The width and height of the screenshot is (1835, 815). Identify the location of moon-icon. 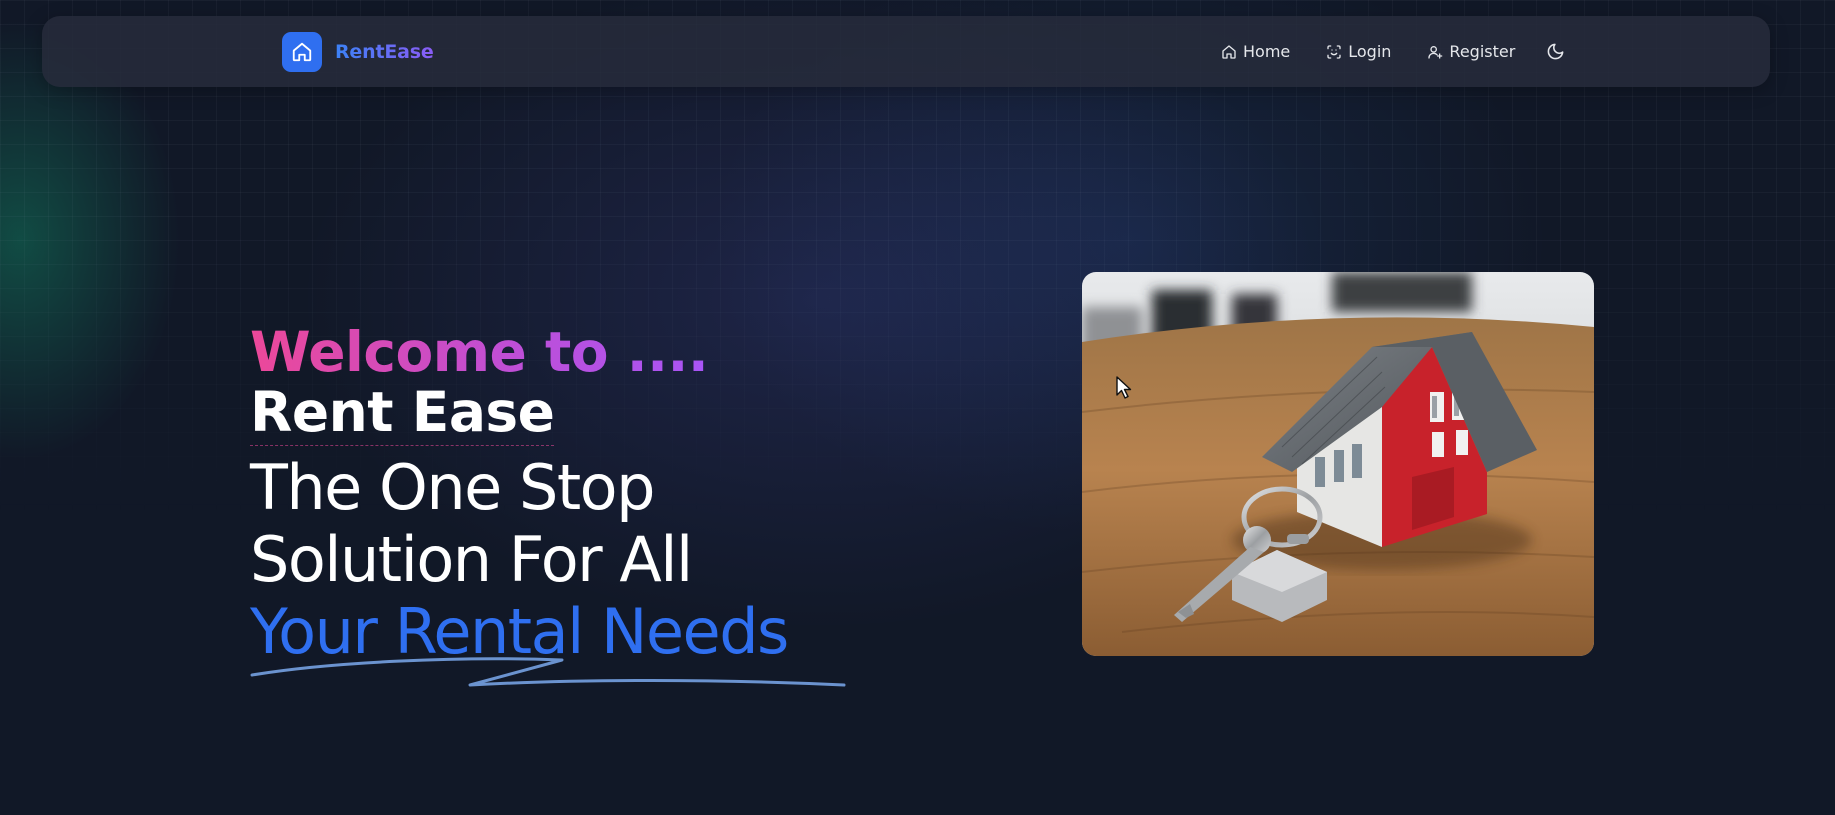
(1555, 51).